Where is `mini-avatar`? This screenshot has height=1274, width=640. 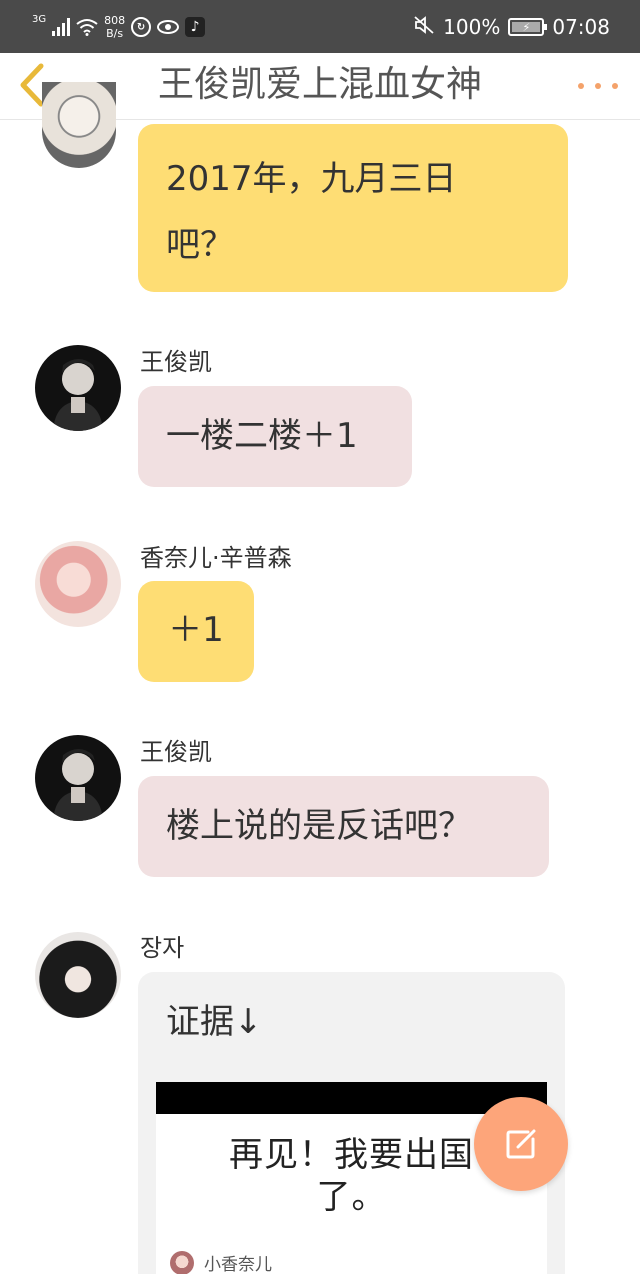 mini-avatar is located at coordinates (182, 1262).